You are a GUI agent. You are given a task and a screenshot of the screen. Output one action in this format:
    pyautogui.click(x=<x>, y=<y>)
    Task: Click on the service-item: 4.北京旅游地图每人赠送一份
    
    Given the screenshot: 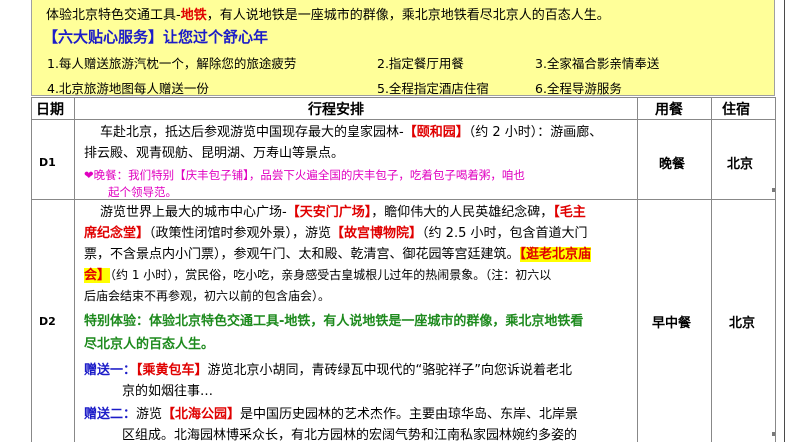 What is the action you would take?
    pyautogui.click(x=128, y=88)
    